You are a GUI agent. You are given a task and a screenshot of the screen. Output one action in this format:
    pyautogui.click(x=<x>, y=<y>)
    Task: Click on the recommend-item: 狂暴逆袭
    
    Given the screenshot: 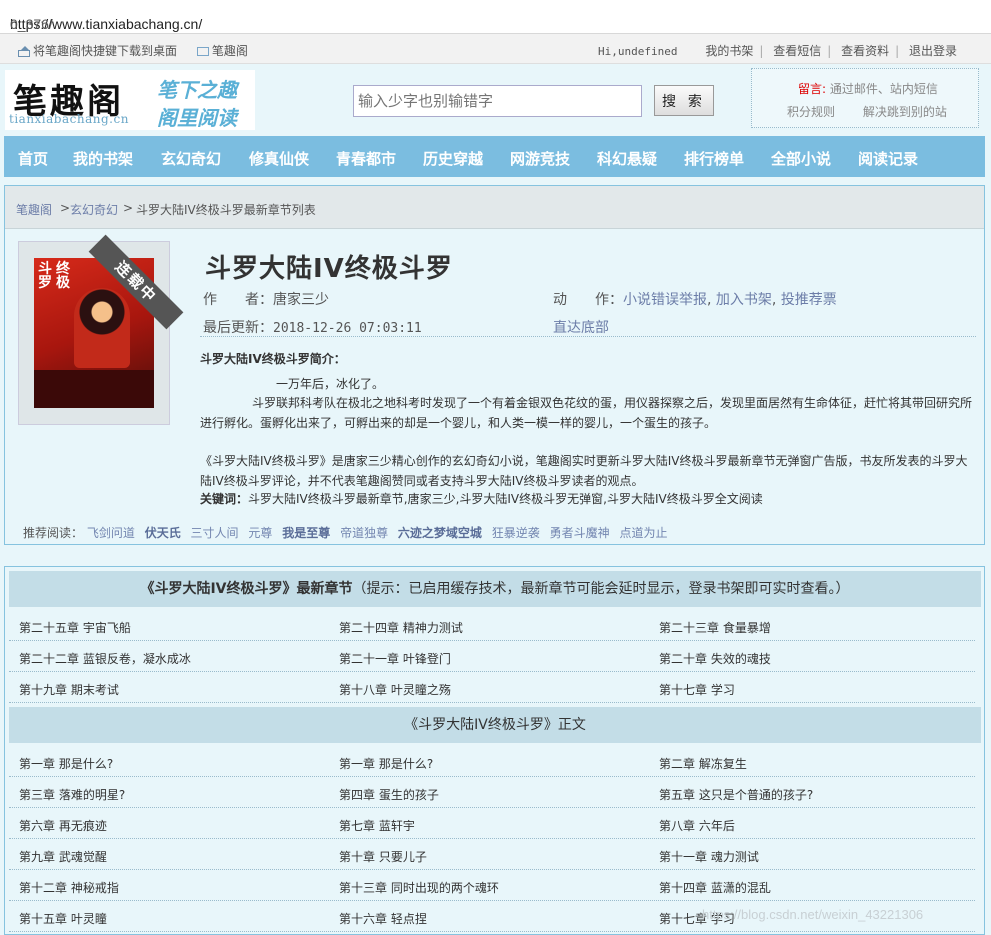 What is the action you would take?
    pyautogui.click(x=516, y=533)
    